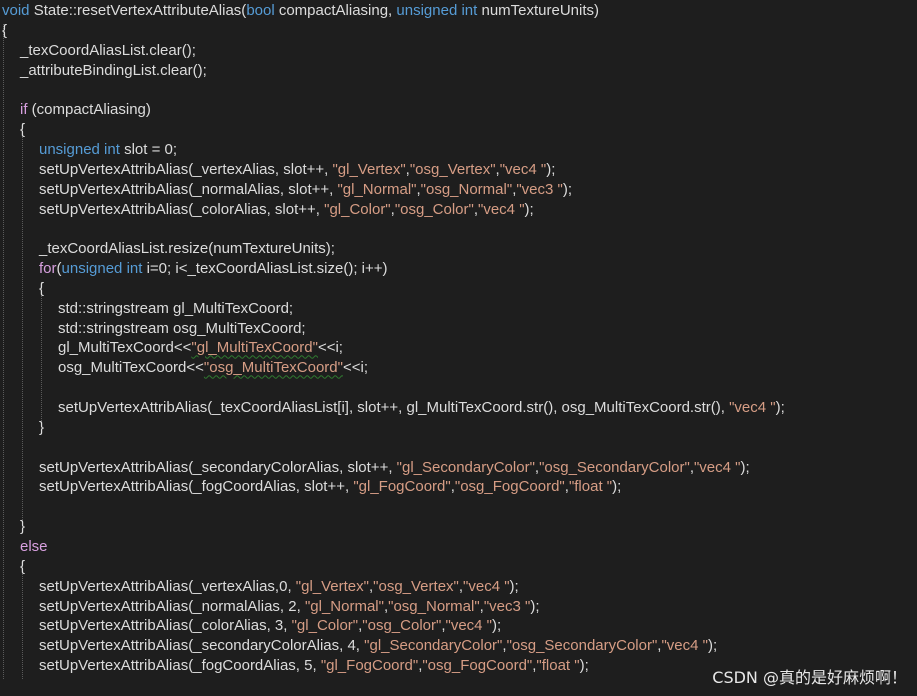 The width and height of the screenshot is (917, 696). I want to click on code-line: _texCoordAliasList.clear();, so click(108, 51).